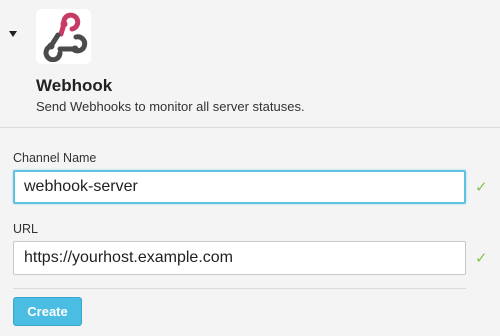 The height and width of the screenshot is (336, 500). I want to click on url-label: URL, so click(26, 229).